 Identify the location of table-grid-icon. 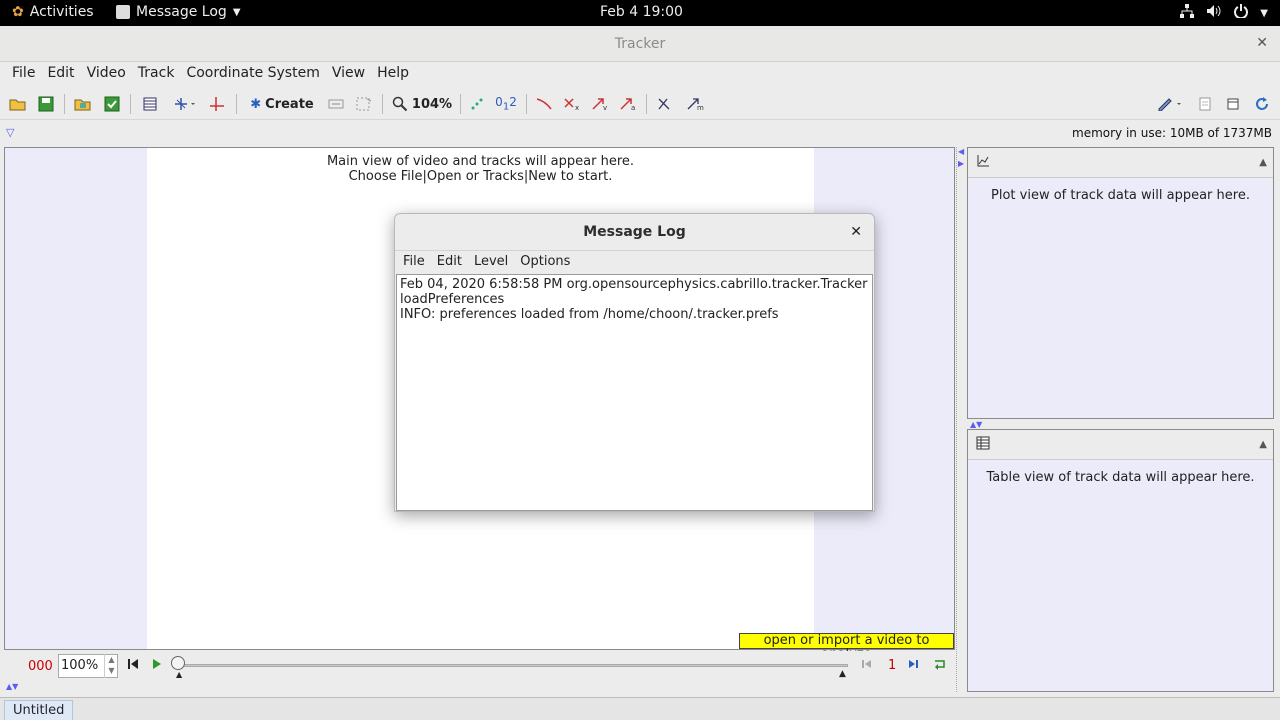
(983, 445).